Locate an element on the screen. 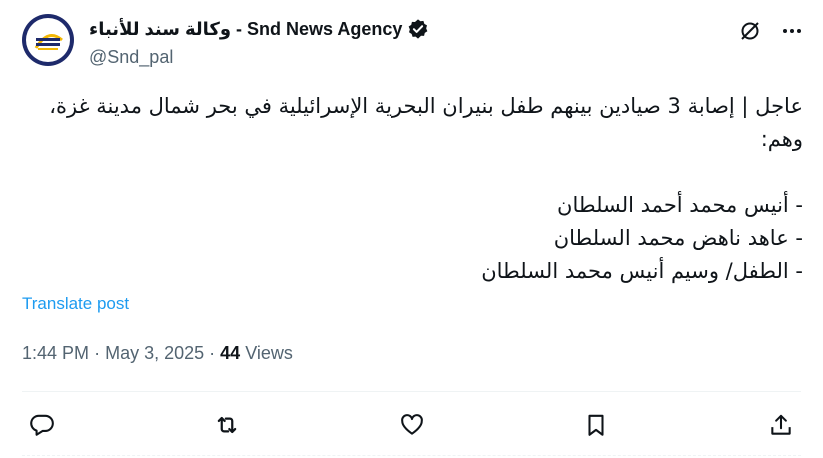 The height and width of the screenshot is (458, 823). views-label: Views is located at coordinates (269, 353).